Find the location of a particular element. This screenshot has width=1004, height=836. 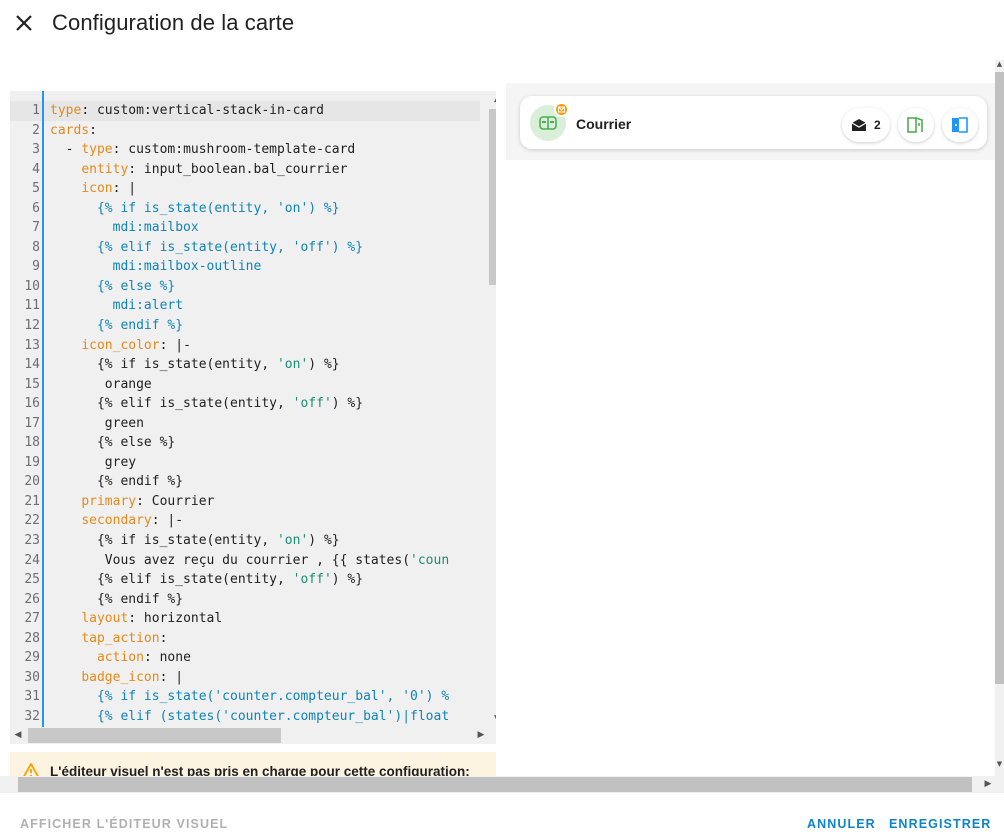

code-line: 12 {% endif %} is located at coordinates (245, 326).